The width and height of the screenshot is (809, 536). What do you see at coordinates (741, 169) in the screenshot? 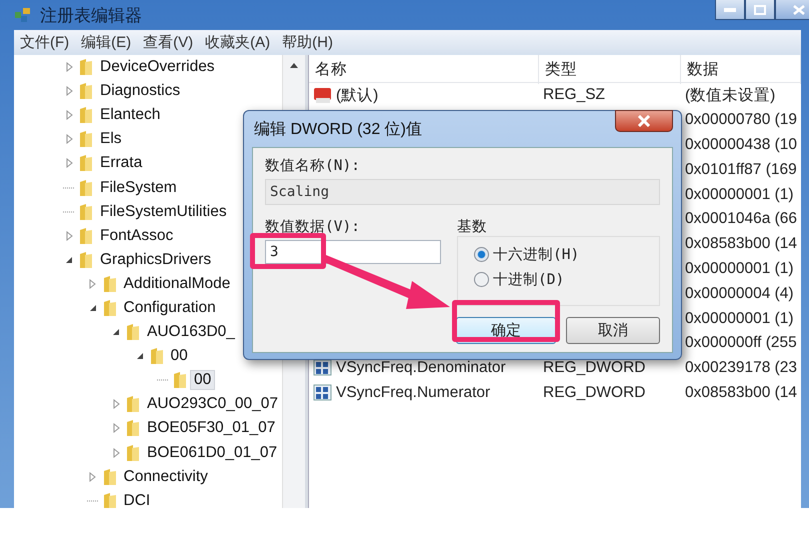
I see `value-data: 0x0101ff87 (169` at bounding box center [741, 169].